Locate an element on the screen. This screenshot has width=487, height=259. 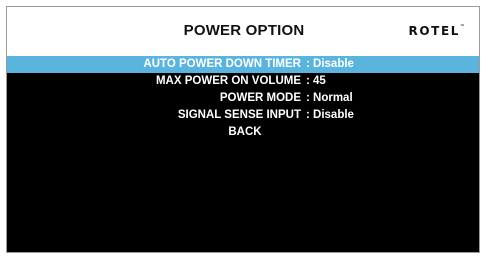
menu-item-power-mode: POWER MODE : Normal is located at coordinates (243, 98).